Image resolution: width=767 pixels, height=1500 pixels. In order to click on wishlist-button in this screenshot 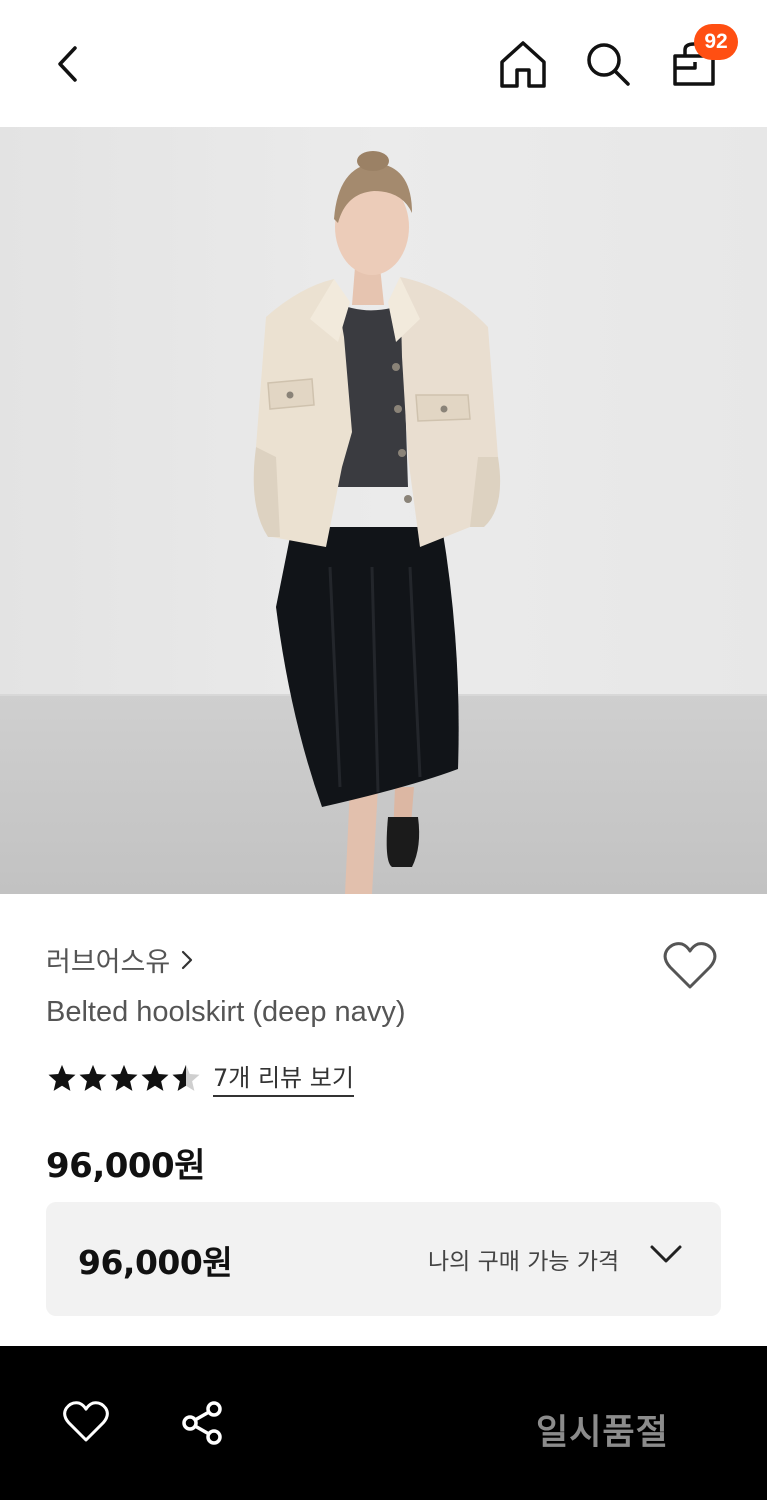, I will do `click(690, 966)`.